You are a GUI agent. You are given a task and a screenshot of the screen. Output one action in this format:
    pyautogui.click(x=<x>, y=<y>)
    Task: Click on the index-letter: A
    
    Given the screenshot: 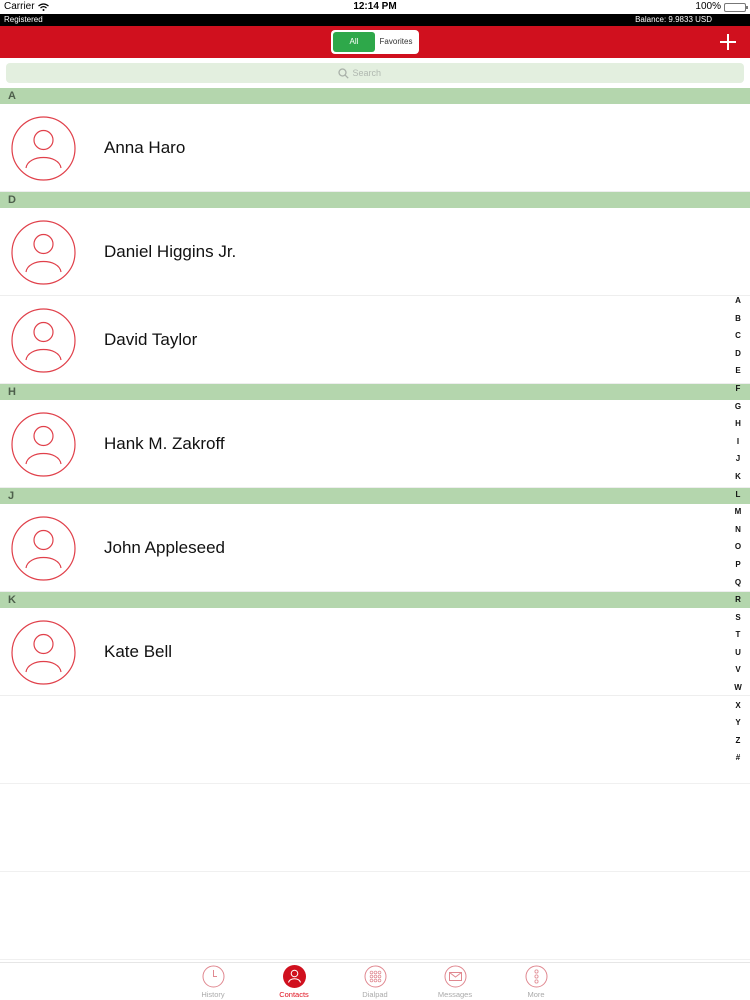 What is the action you would take?
    pyautogui.click(x=738, y=301)
    